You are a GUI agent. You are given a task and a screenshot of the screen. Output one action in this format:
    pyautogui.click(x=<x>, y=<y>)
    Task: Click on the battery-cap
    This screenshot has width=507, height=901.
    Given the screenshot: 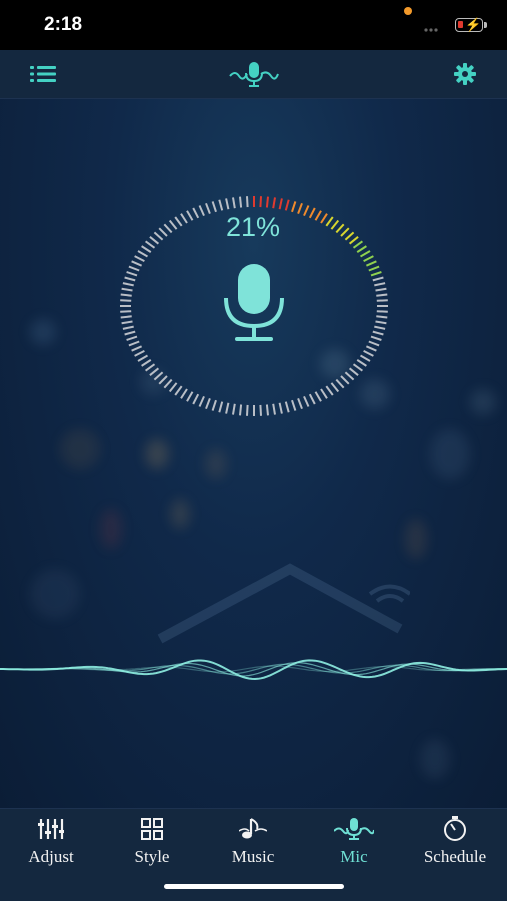 What is the action you would take?
    pyautogui.click(x=485, y=25)
    